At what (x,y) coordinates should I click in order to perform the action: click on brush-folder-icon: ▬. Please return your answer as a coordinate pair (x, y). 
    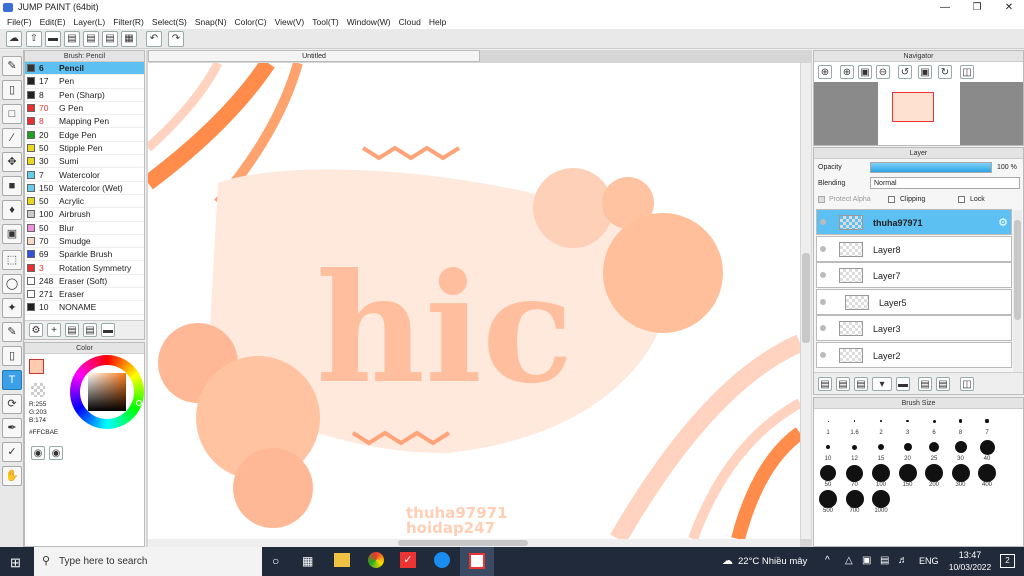
    Looking at the image, I should click on (108, 330).